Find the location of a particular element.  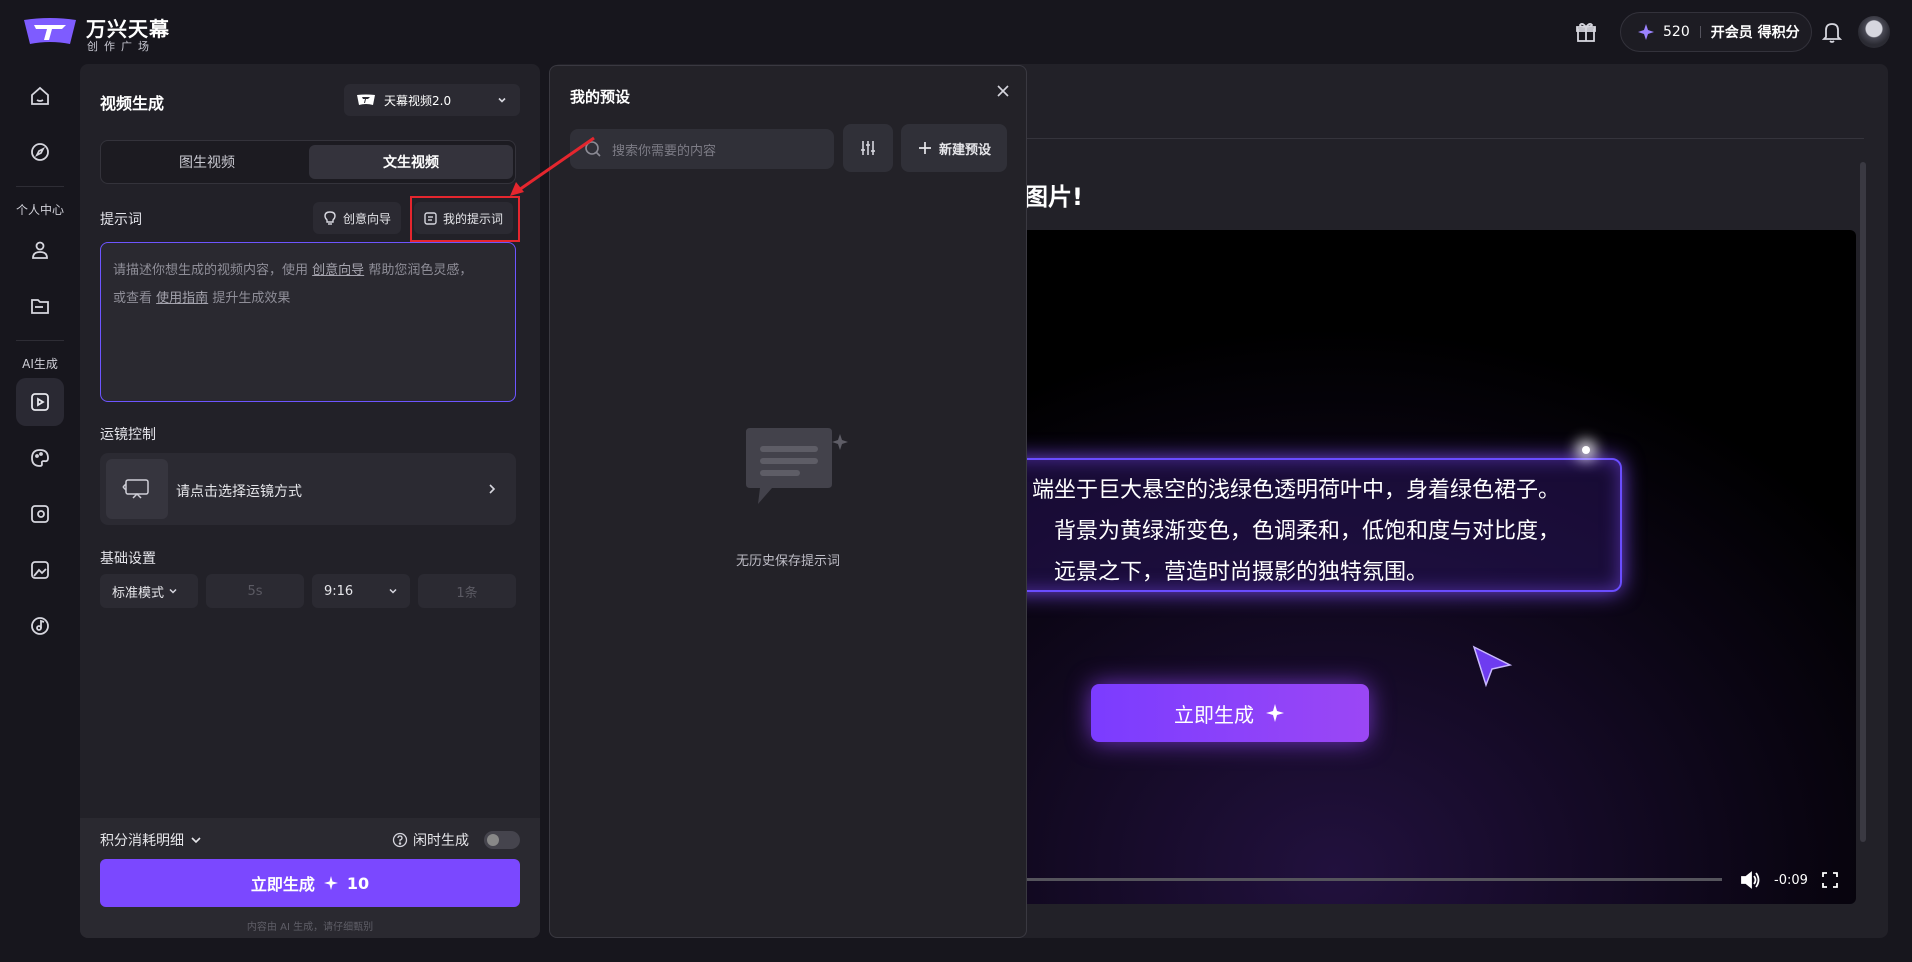

close-icon is located at coordinates (1003, 91).